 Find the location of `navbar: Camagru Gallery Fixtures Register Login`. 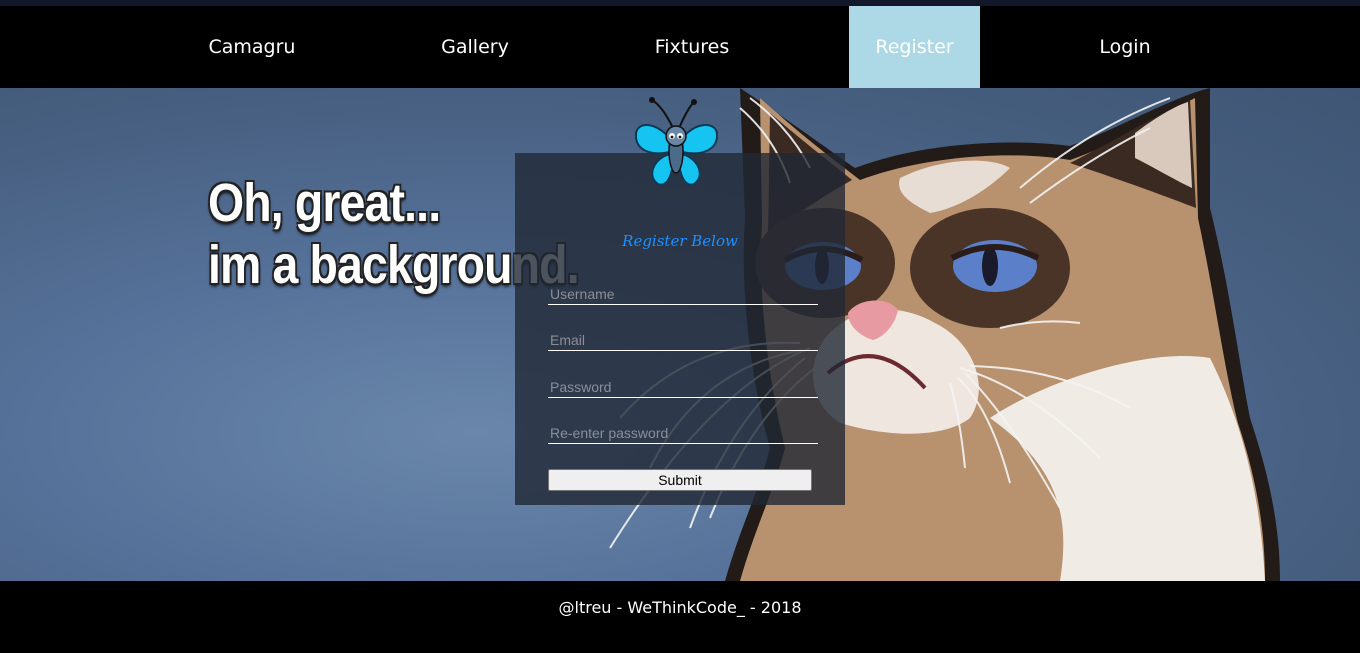

navbar: Camagru Gallery Fixtures Register Login is located at coordinates (680, 47).